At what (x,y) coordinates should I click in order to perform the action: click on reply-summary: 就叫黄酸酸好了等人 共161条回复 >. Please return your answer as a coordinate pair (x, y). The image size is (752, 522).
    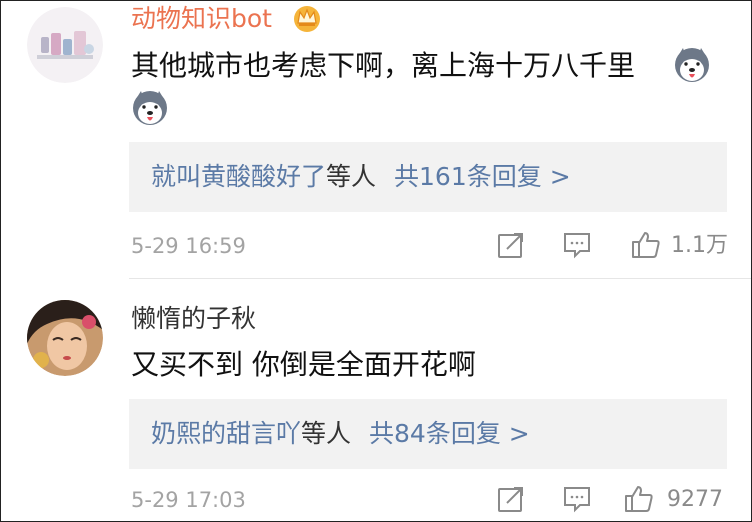
    Looking at the image, I should click on (428, 177).